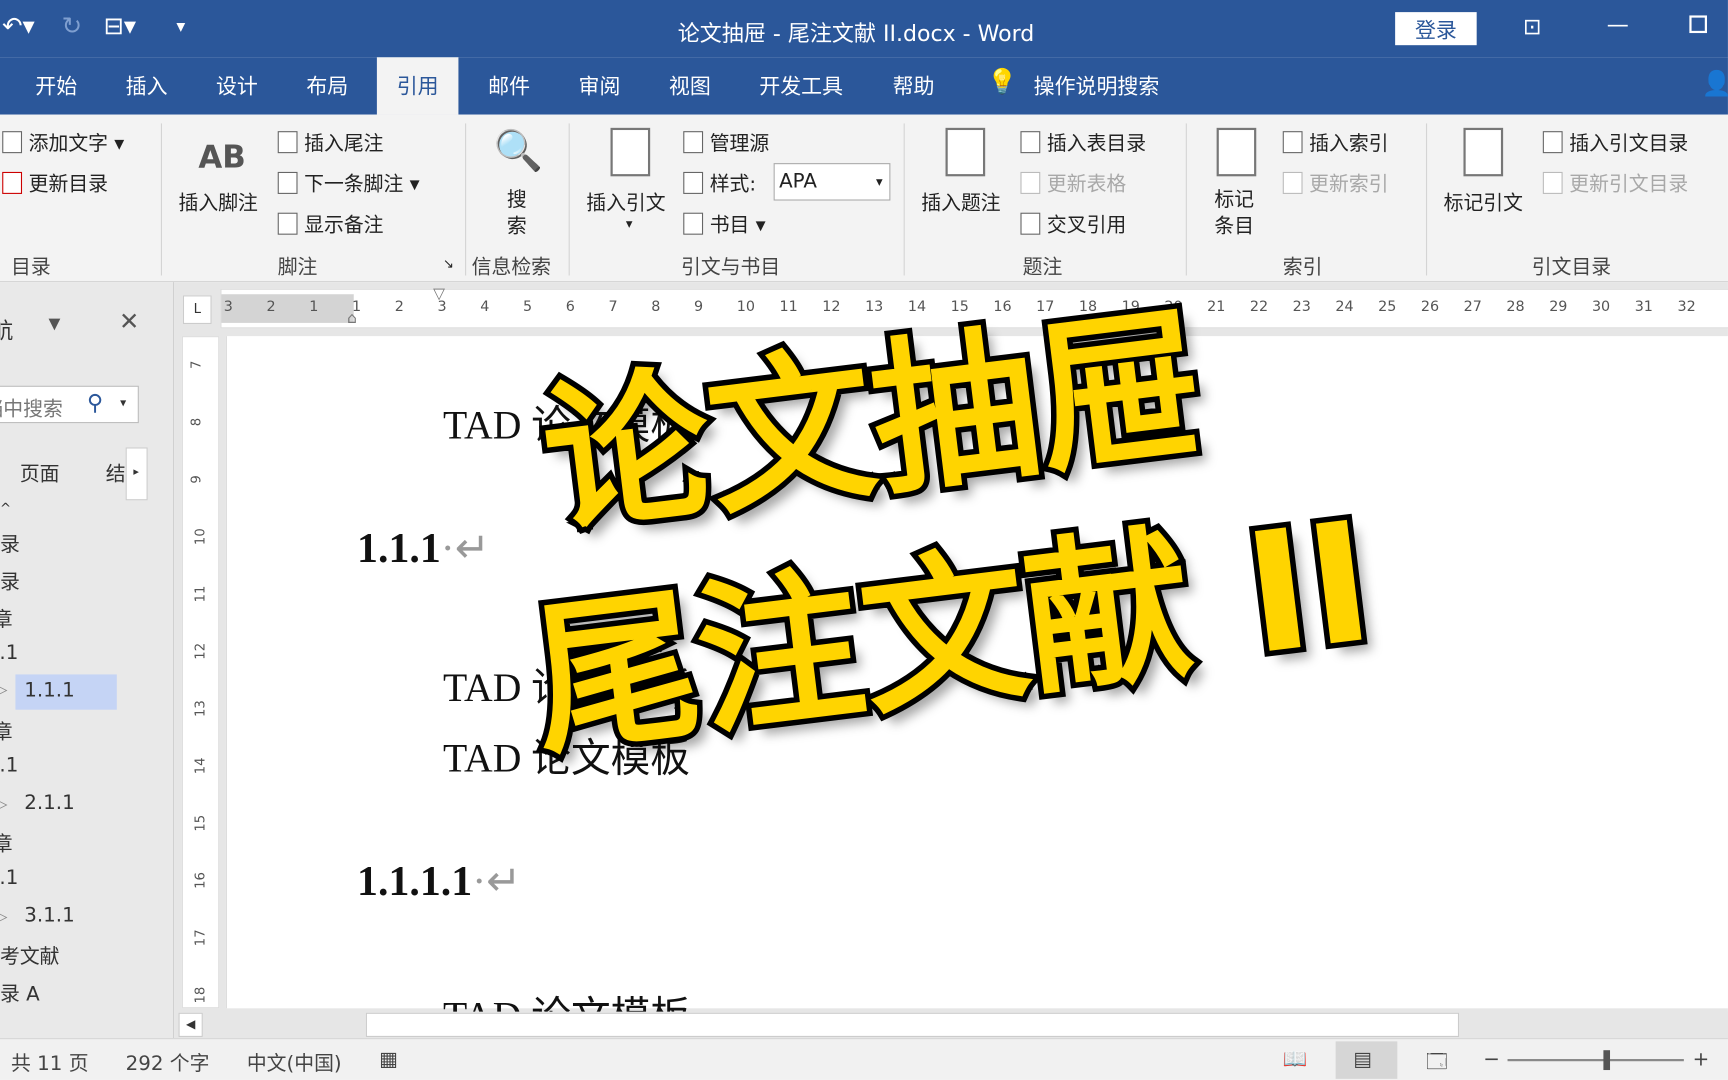  What do you see at coordinates (914, 86) in the screenshot?
I see `tab-help: 帮助` at bounding box center [914, 86].